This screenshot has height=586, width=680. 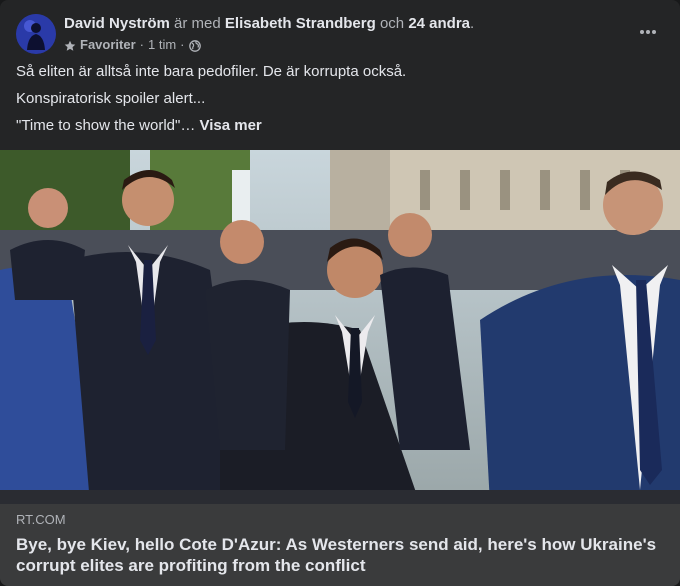 I want to click on post-meta: Favoriter · 1 tim ·, so click(x=132, y=45).